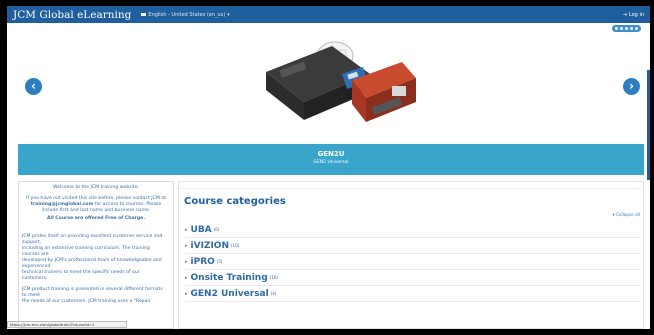 The image size is (654, 335). I want to click on next-slide-button: ›, so click(631, 86).